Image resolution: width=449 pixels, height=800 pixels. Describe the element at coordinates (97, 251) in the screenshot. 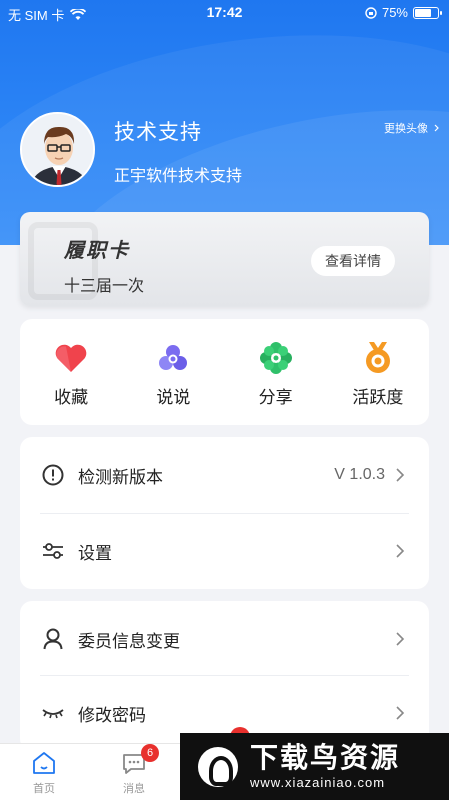

I see `card-title: 履职卡` at that location.